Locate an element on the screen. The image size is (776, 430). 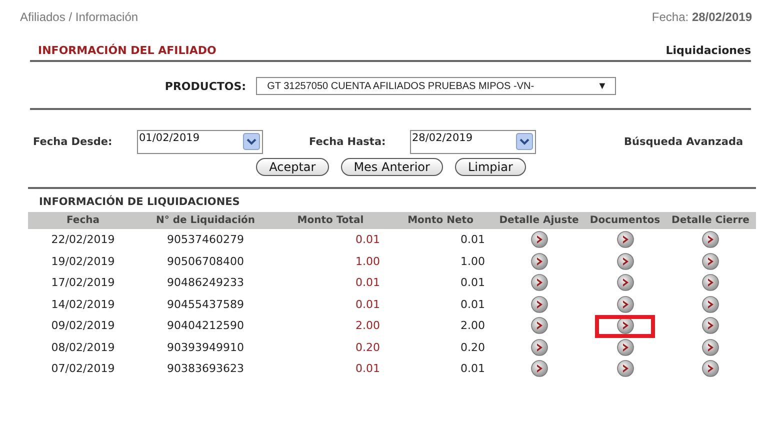
table-cell-text: 07/02/2019 is located at coordinates (83, 369).